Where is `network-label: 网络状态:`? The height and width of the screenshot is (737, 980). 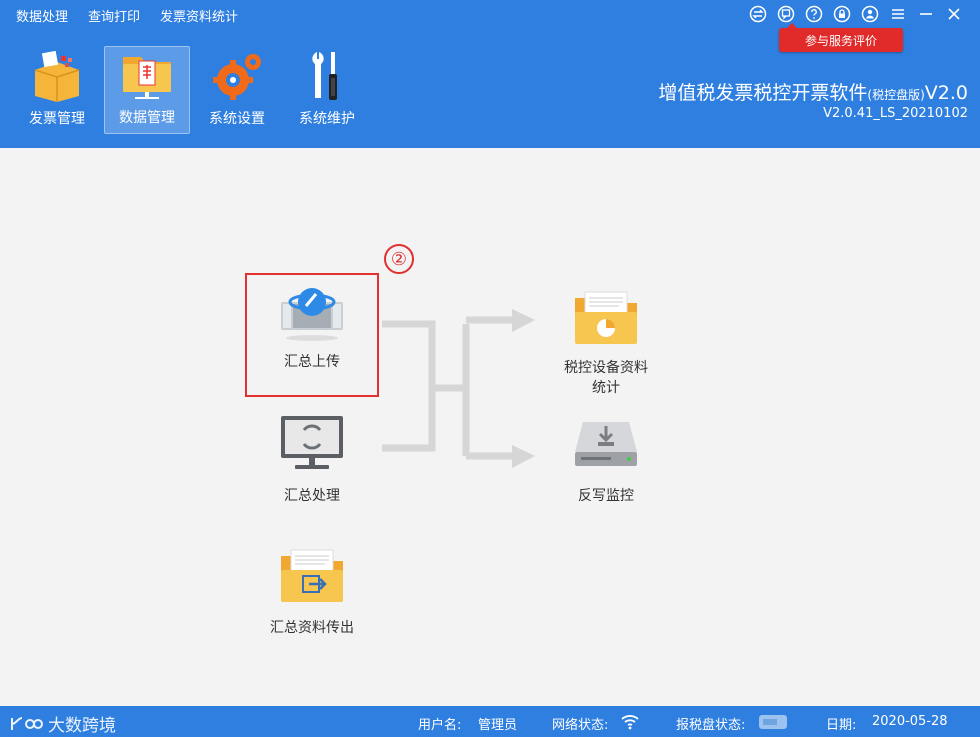
network-label: 网络状态: is located at coordinates (580, 725).